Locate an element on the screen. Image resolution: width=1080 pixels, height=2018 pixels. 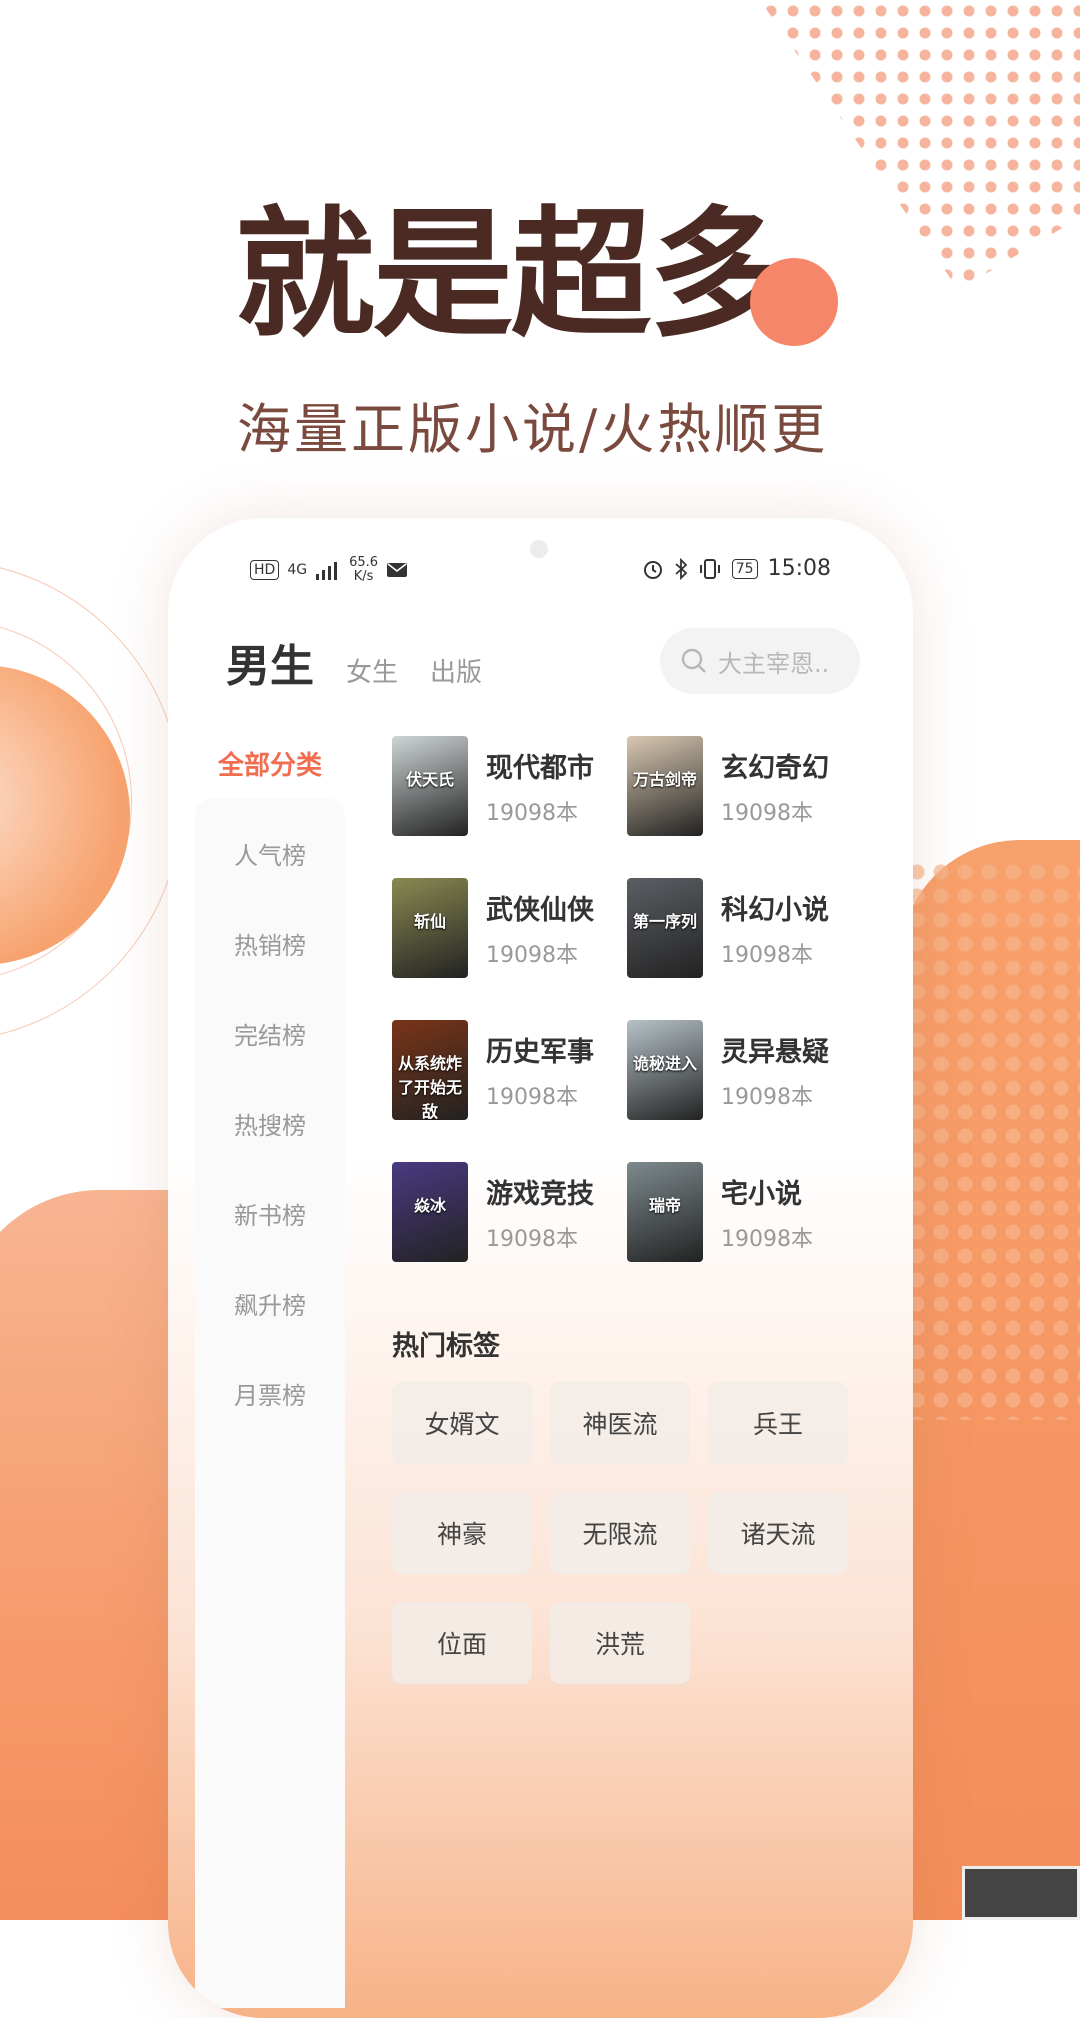
speed-unit: K/s is located at coordinates (363, 576).